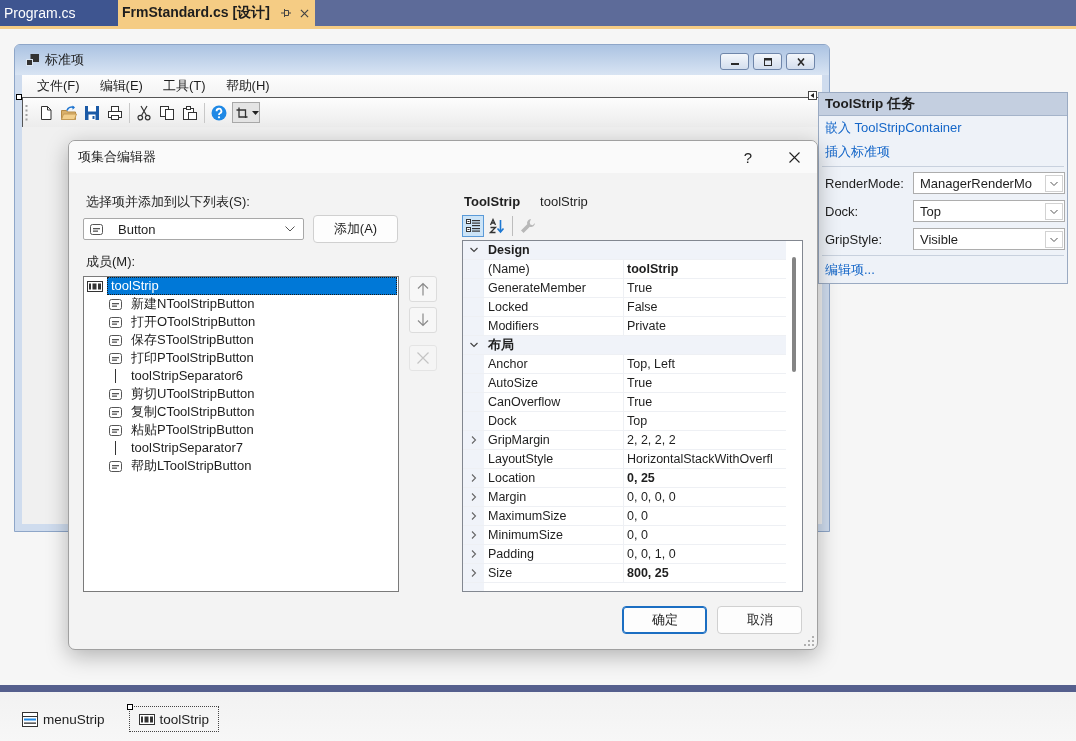 The width and height of the screenshot is (1076, 741). I want to click on property-name: GripMargin, so click(519, 440).